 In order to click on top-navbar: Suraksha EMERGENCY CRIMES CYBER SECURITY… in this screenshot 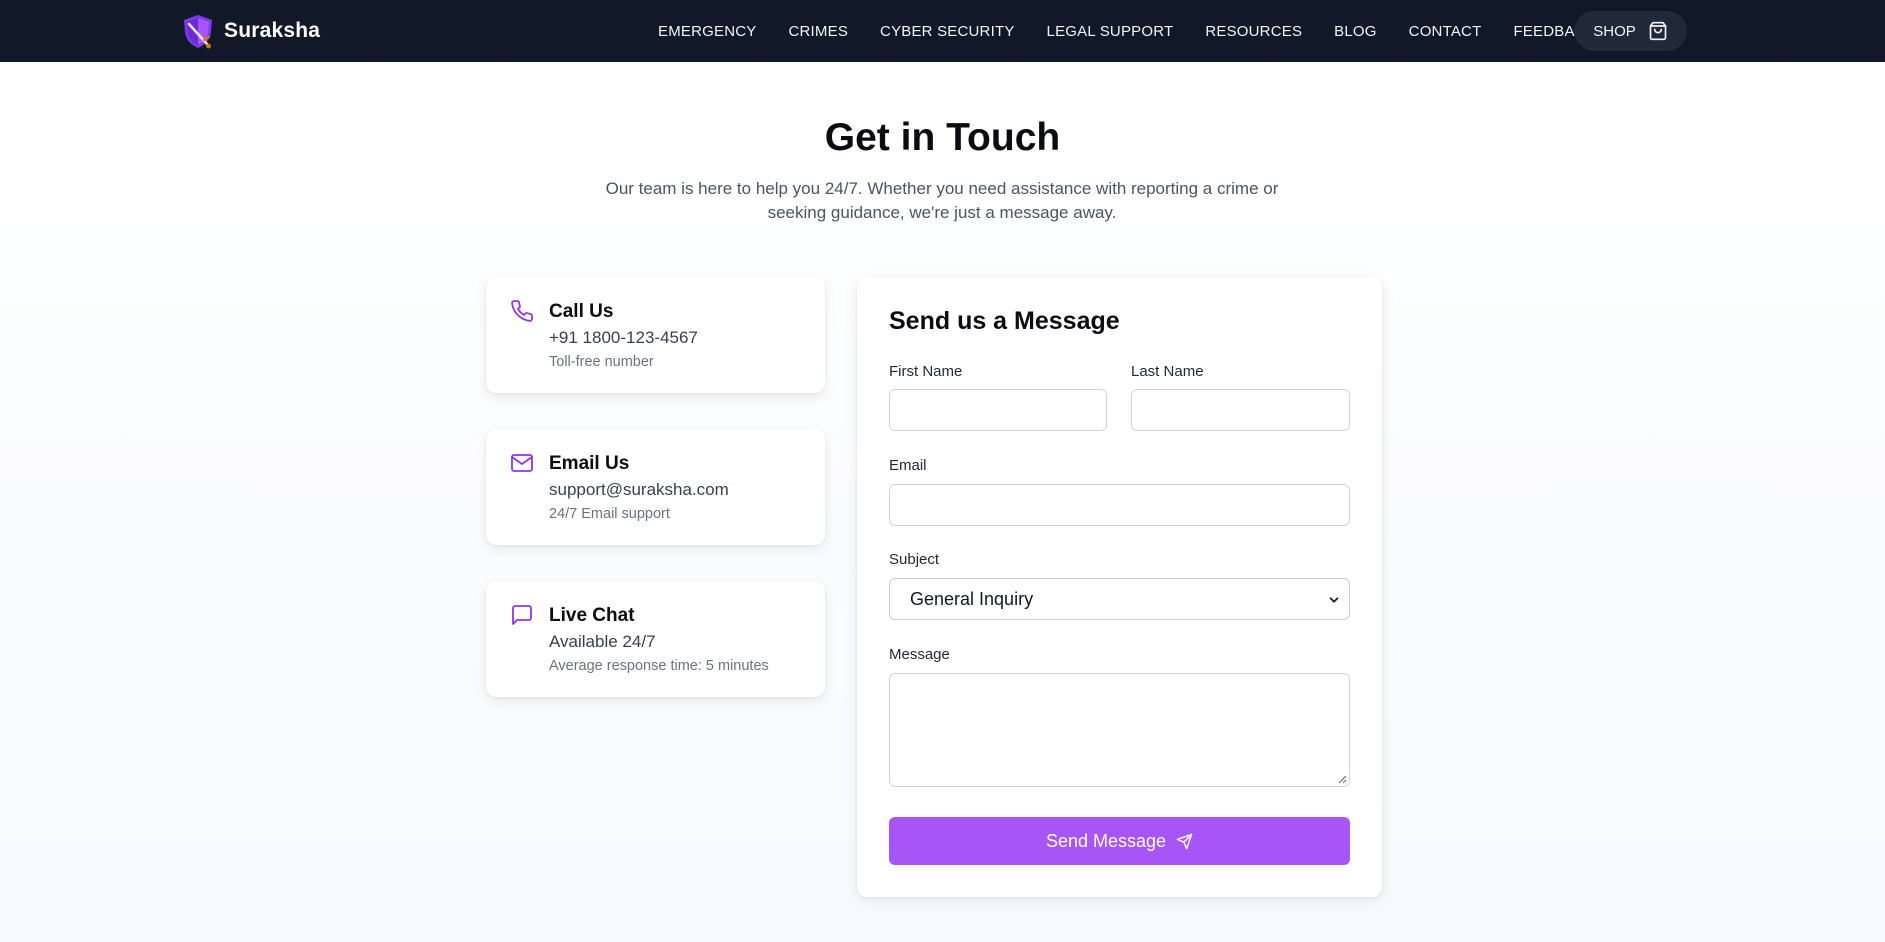, I will do `click(942, 31)`.